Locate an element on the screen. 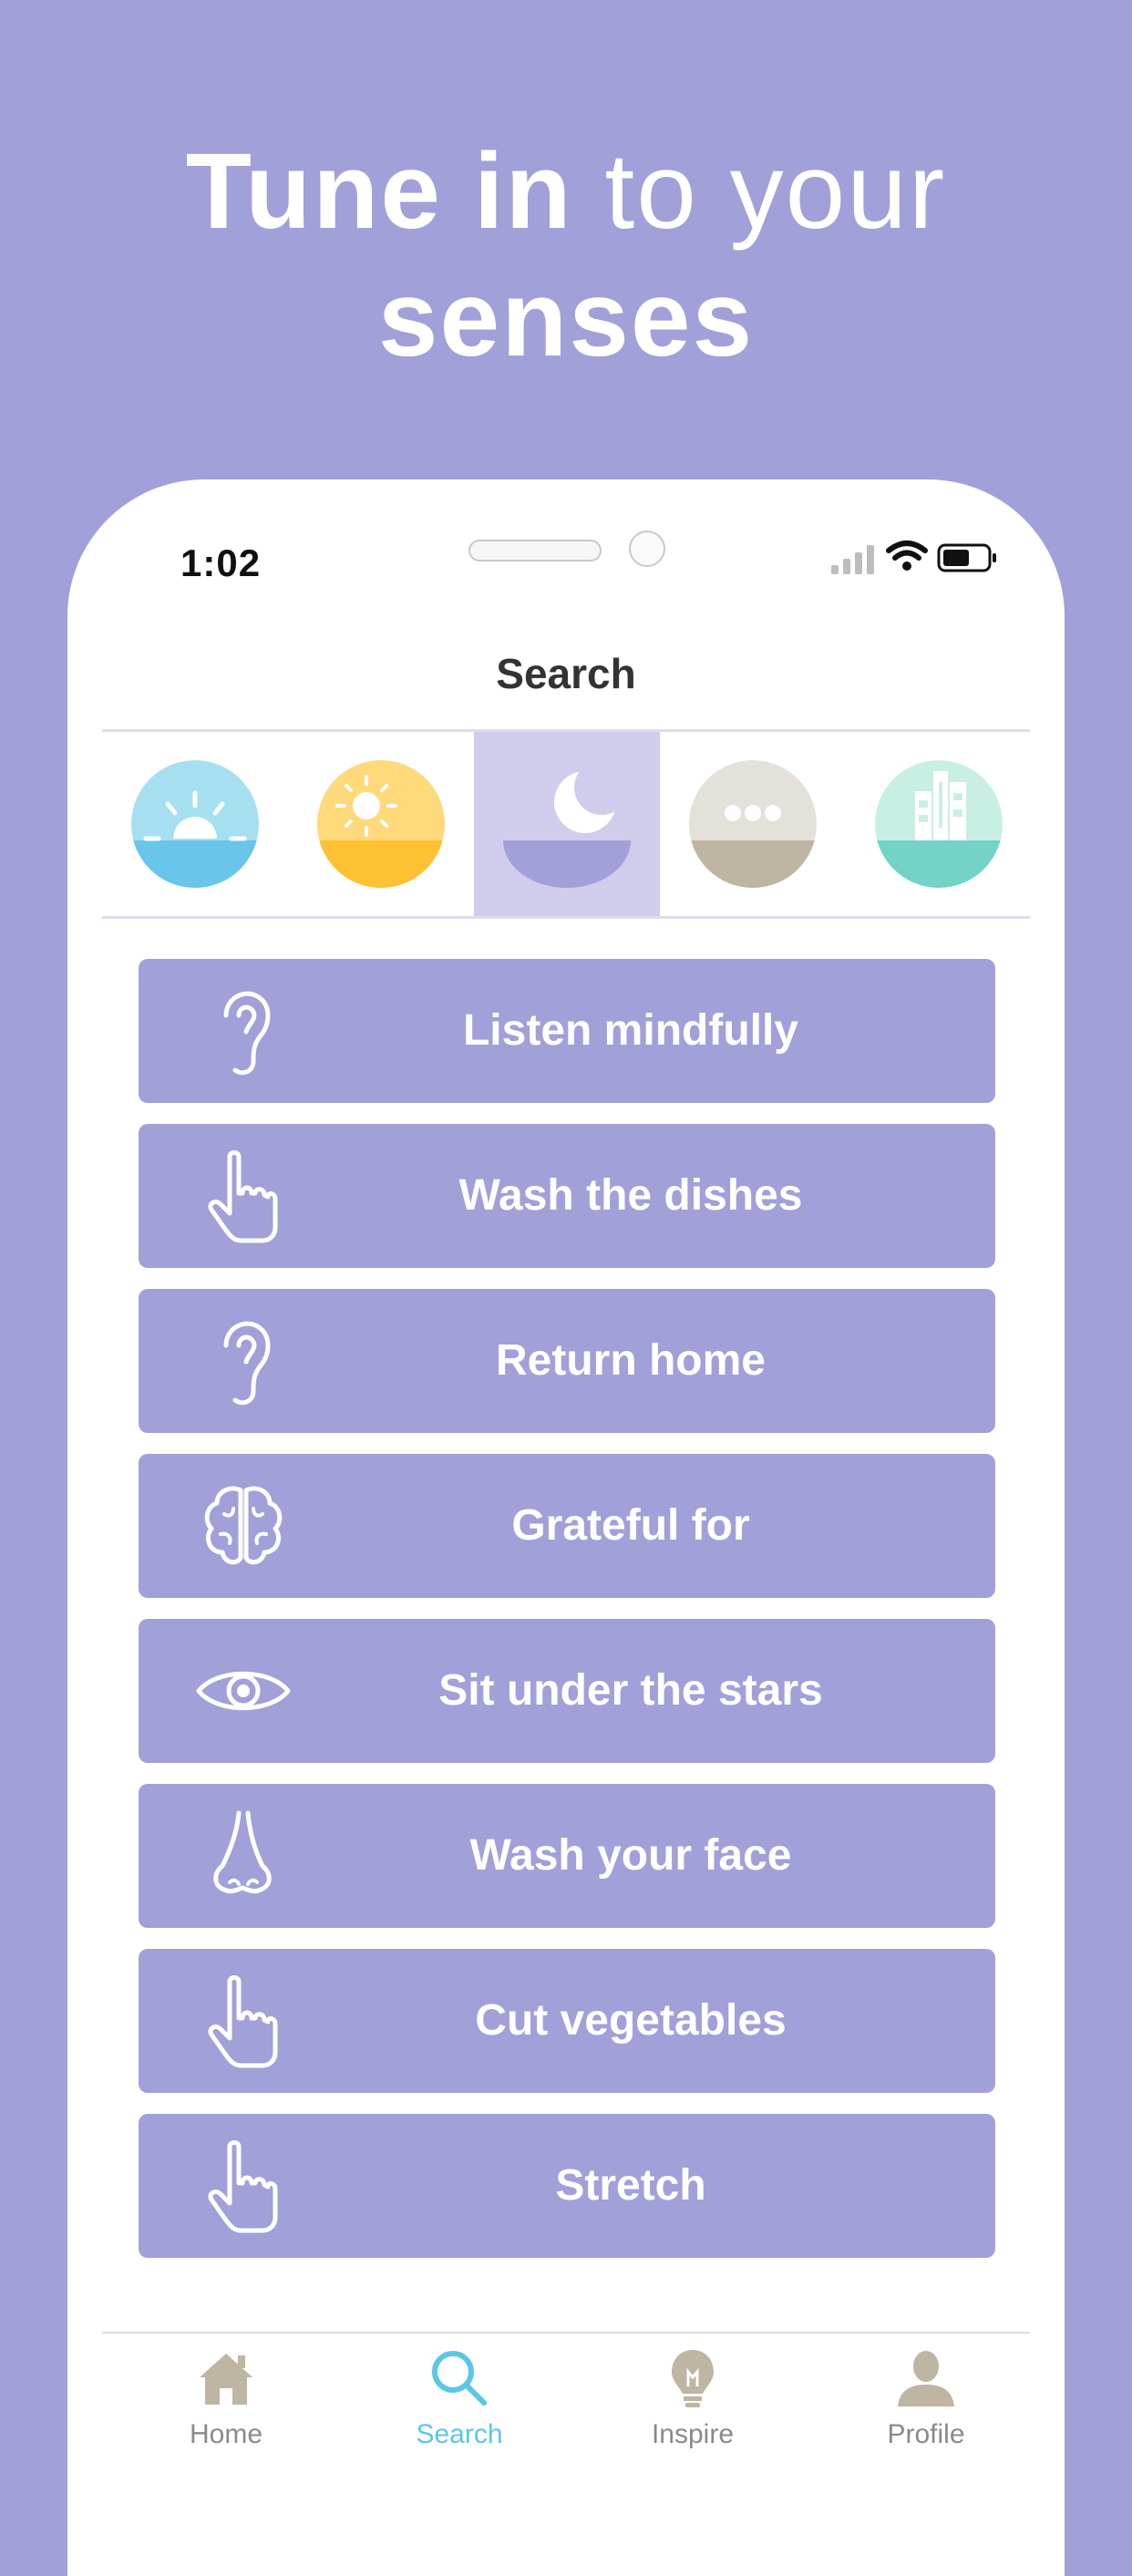 The width and height of the screenshot is (1132, 2576). wifi-icon is located at coordinates (907, 556).